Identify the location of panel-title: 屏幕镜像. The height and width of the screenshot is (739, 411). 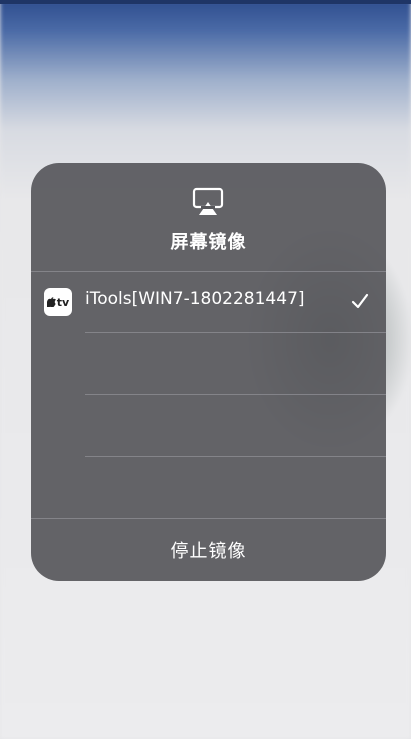
(208, 242).